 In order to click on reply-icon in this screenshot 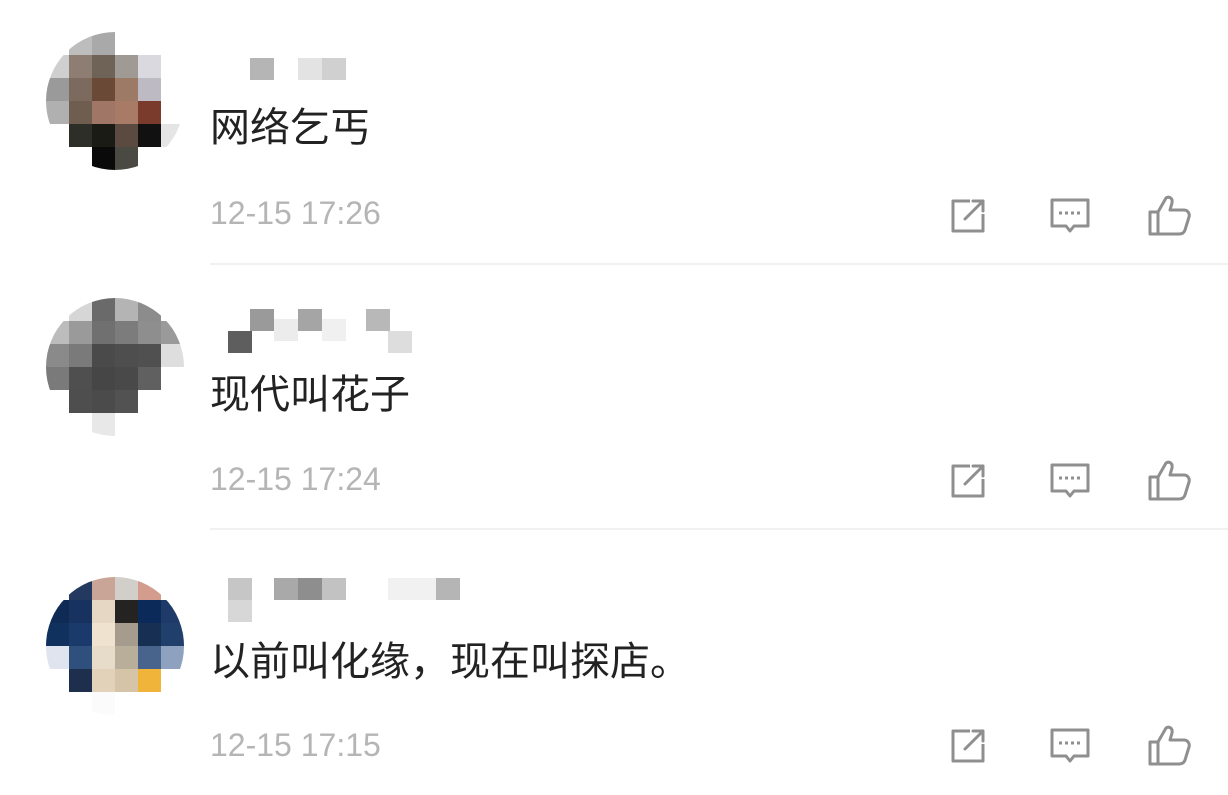, I will do `click(1070, 745)`.